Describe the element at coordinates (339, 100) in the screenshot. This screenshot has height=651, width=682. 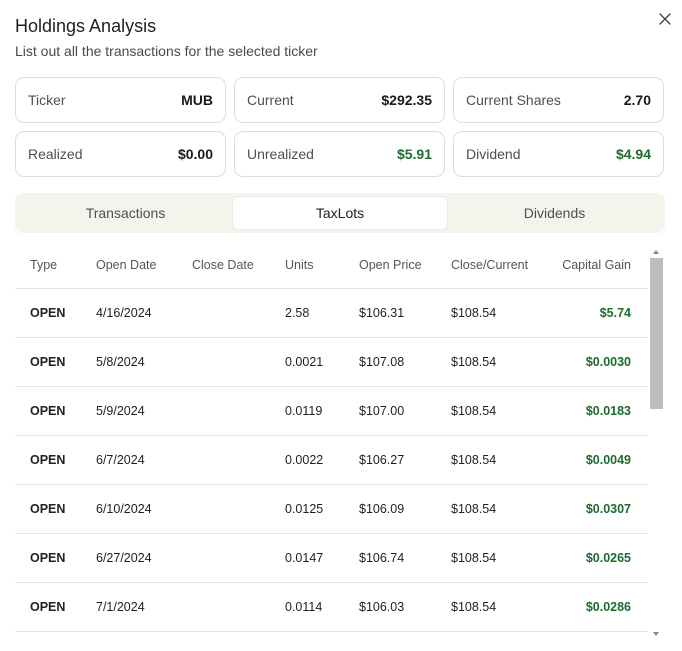
I see `current-card: Current $292.35` at that location.